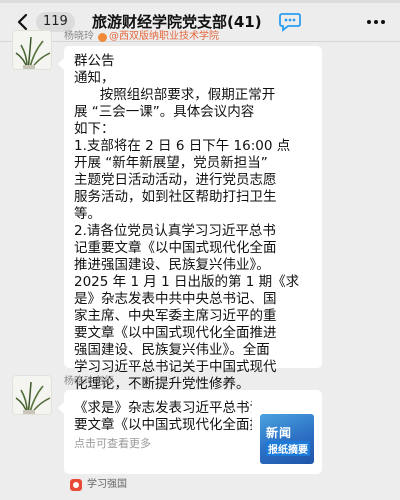 Image resolution: width=400 pixels, height=500 pixels. I want to click on announcement-line: 要文章《以中国式现代化全面推进, so click(175, 333).